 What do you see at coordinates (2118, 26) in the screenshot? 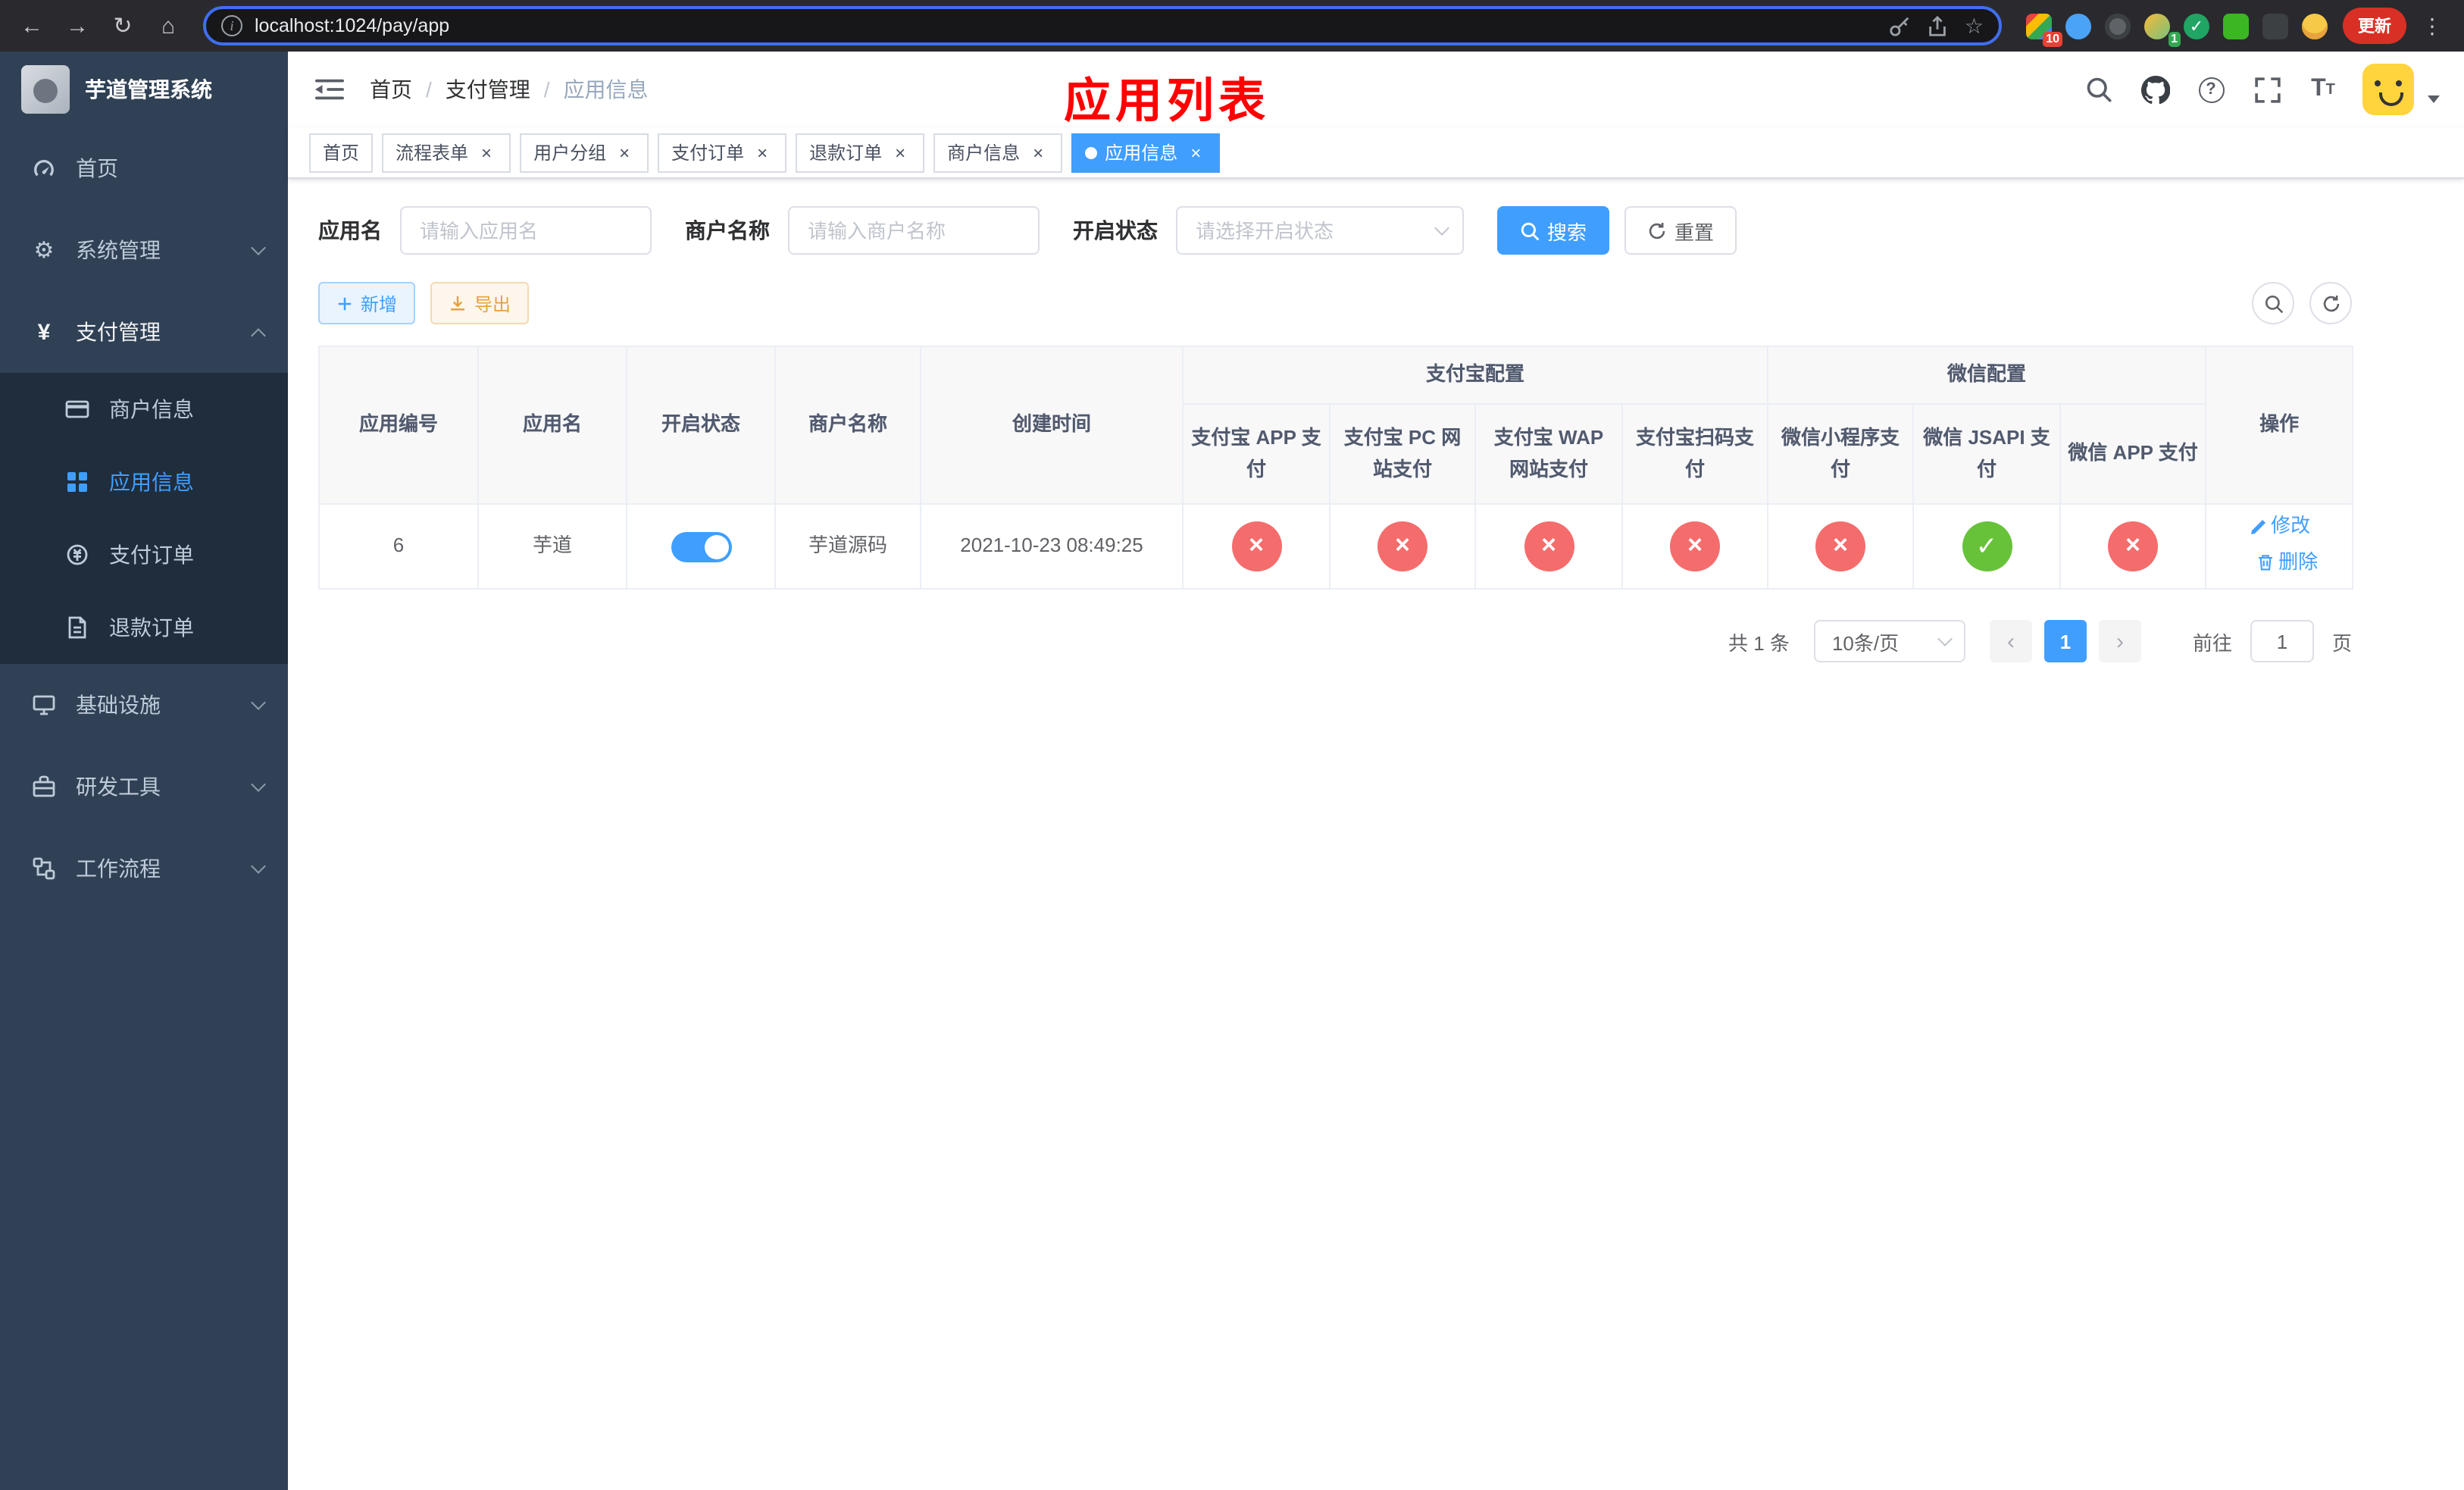
I see `extension-icon-dark-circle` at bounding box center [2118, 26].